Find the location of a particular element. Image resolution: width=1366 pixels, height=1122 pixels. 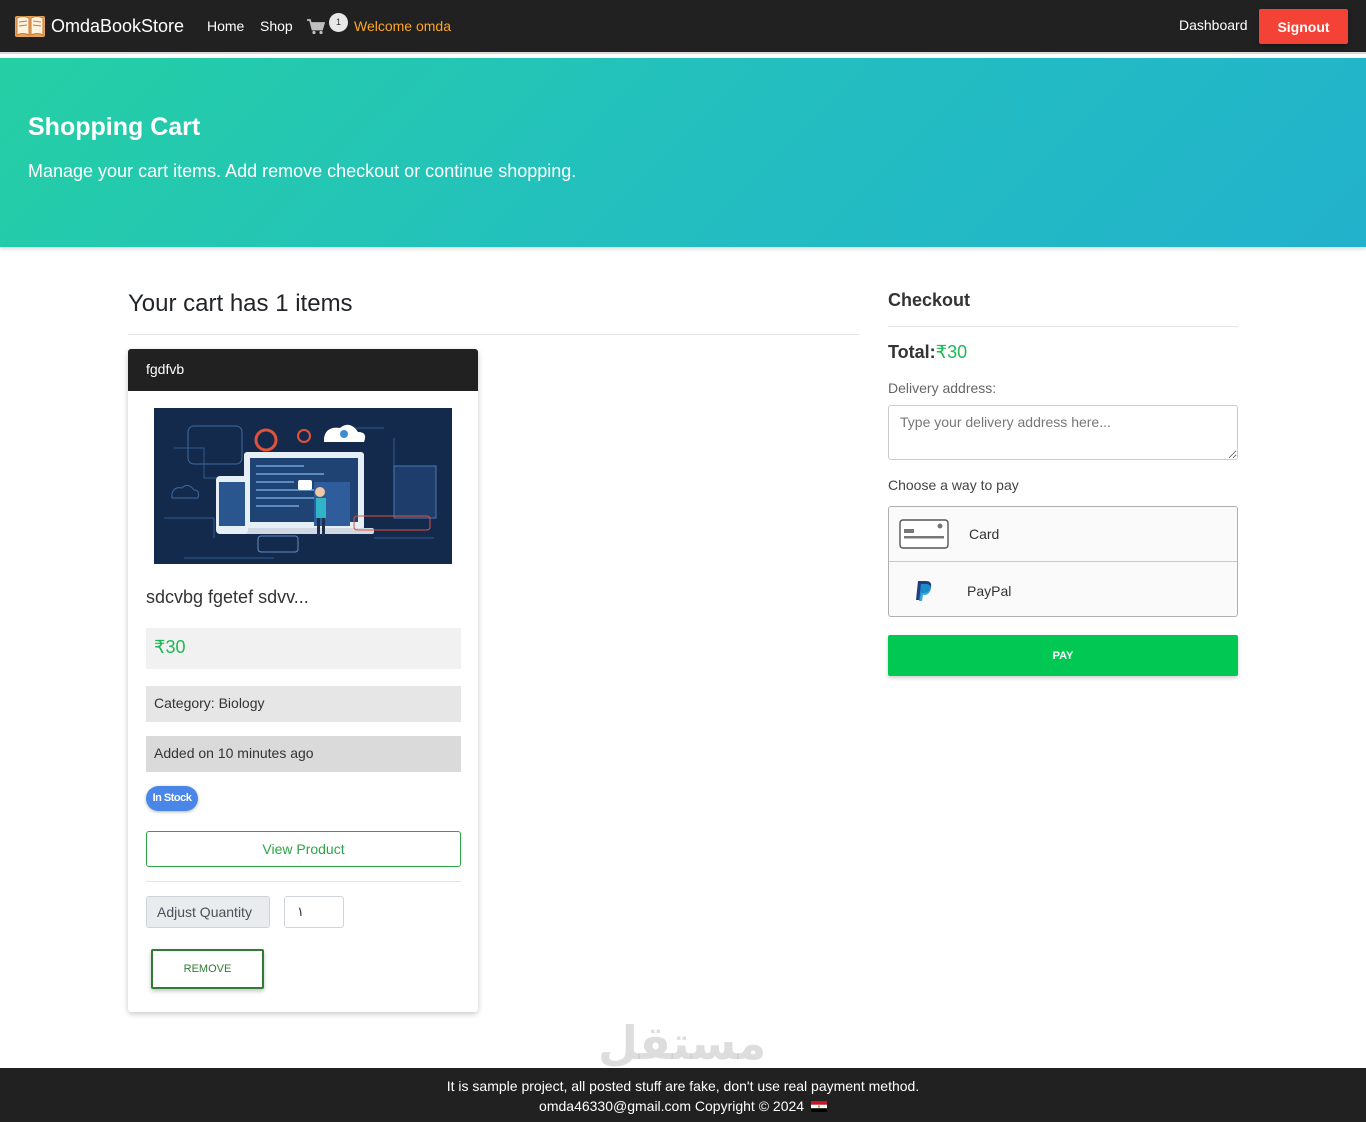

checkout-total: Total:₹30 is located at coordinates (927, 352).